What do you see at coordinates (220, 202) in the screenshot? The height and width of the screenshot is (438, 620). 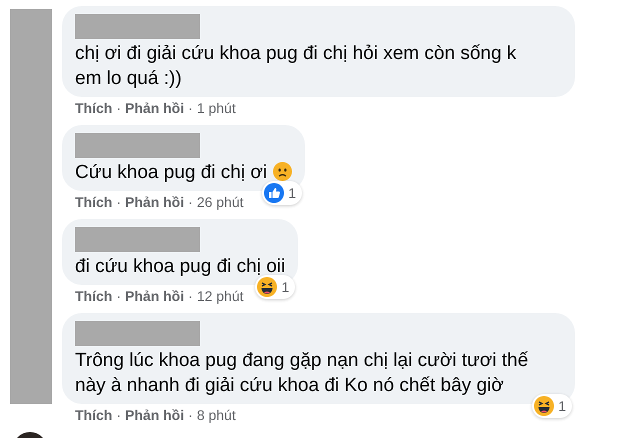 I see `comment-time: 26 phút` at bounding box center [220, 202].